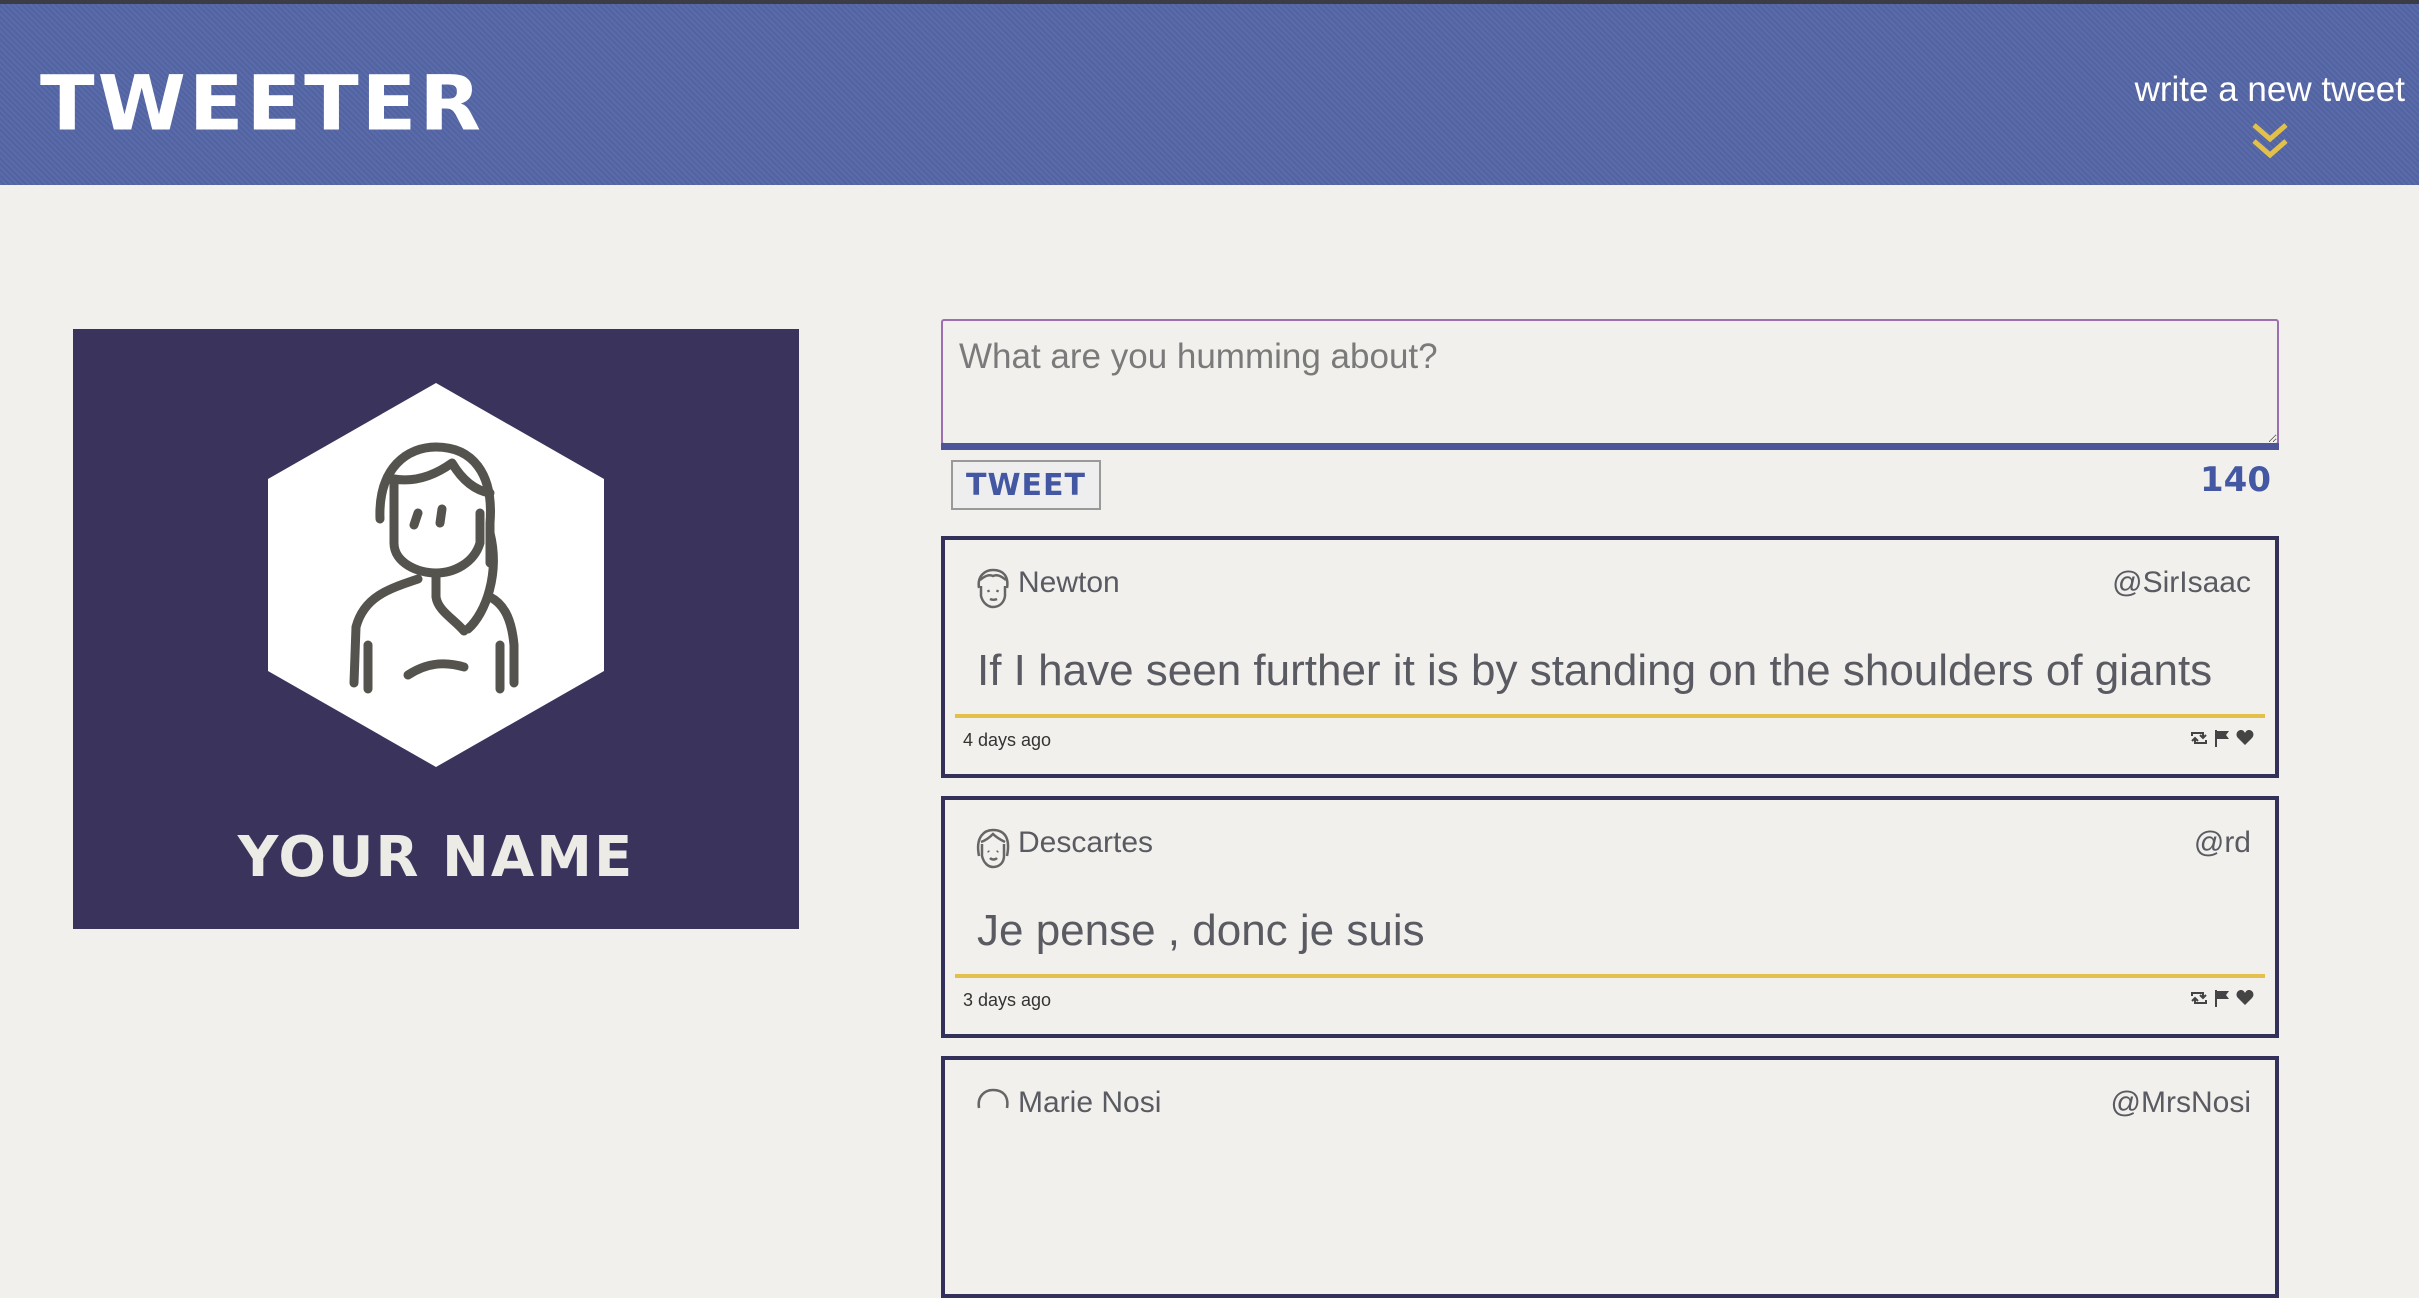 The height and width of the screenshot is (1298, 2419). Describe the element at coordinates (1007, 1000) in the screenshot. I see `tweet-timestamp: 3 days ago` at that location.